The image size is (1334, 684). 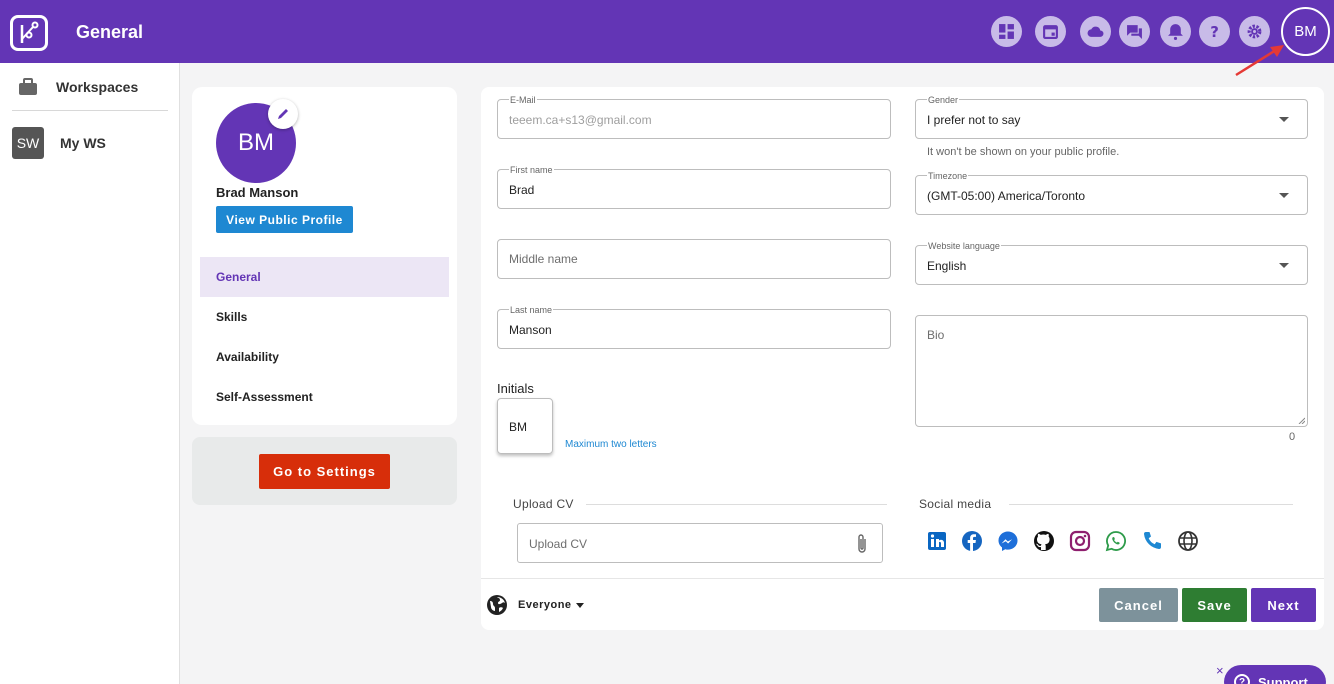 I want to click on visibility-label: Everyone, so click(x=545, y=605).